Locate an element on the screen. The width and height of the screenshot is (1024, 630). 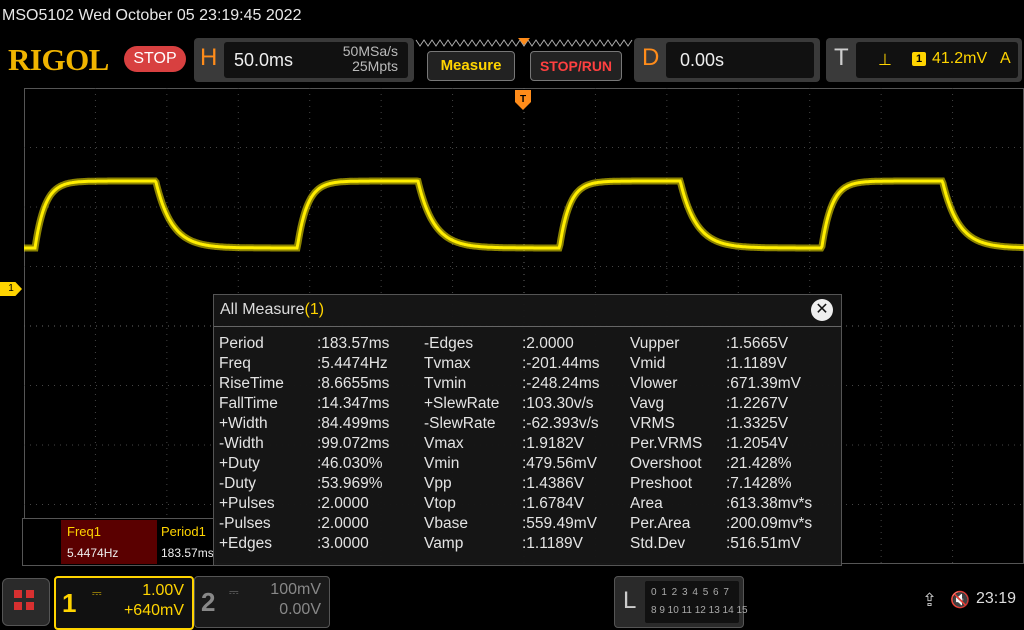
measure-label: +Edges is located at coordinates (246, 543).